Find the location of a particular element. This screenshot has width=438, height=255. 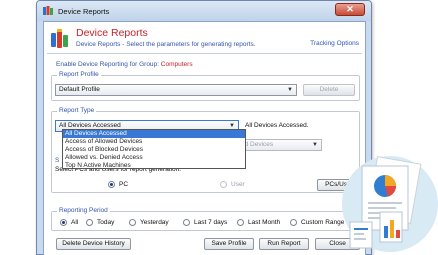

report-profile-group: Report Profile Default Profile ▼ Delete is located at coordinates (205, 86).